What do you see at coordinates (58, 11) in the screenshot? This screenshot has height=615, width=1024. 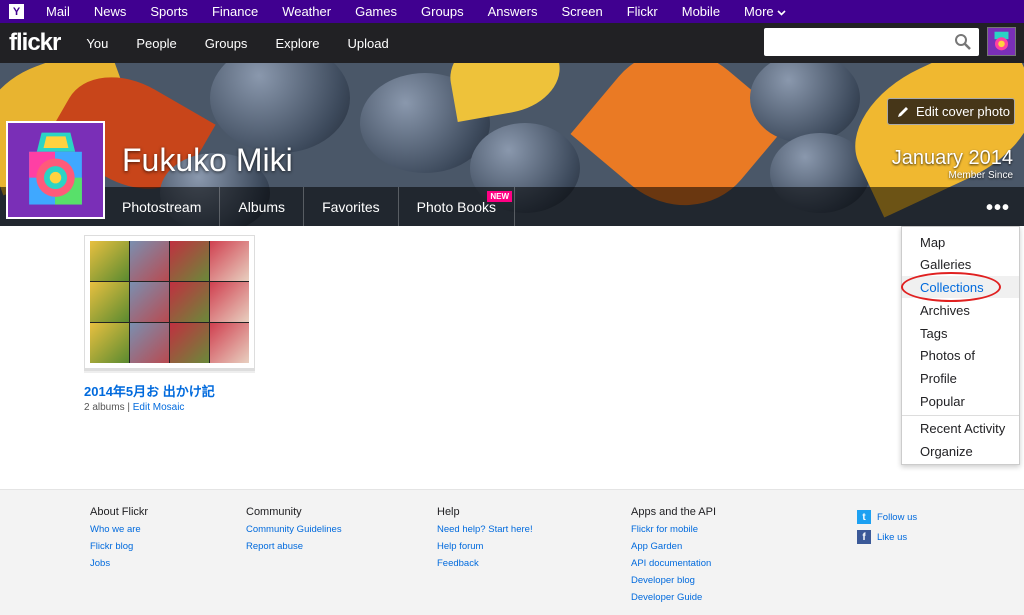 I see `yahoo-item-mail: Mail` at bounding box center [58, 11].